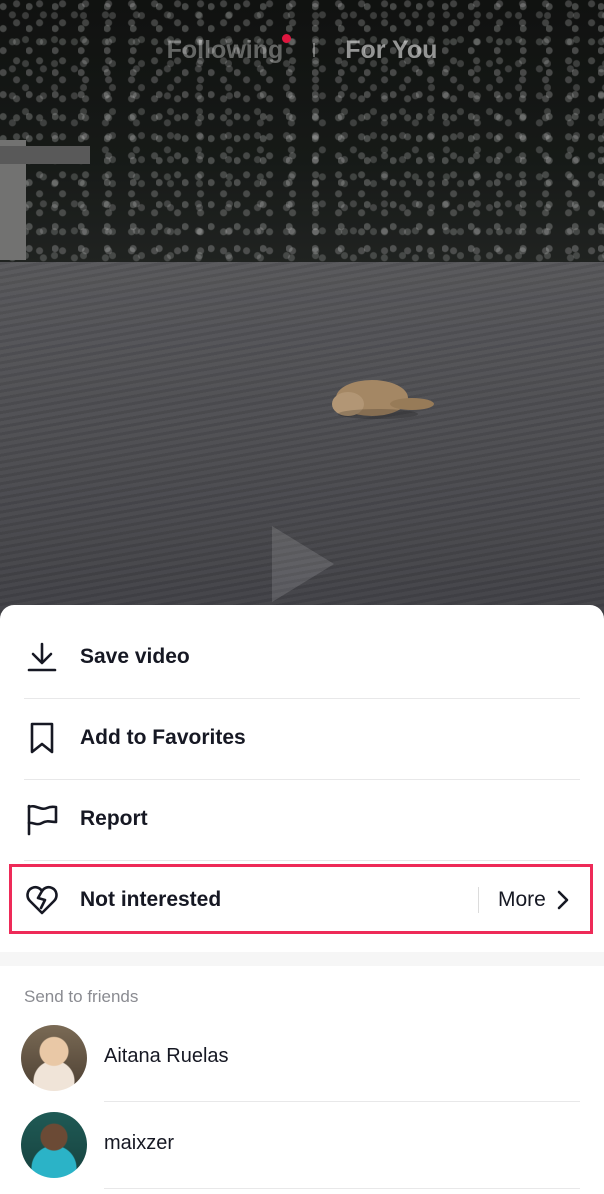 The width and height of the screenshot is (604, 1194). Describe the element at coordinates (302, 1058) in the screenshot. I see `friend-item: Aitana Ruelas` at that location.